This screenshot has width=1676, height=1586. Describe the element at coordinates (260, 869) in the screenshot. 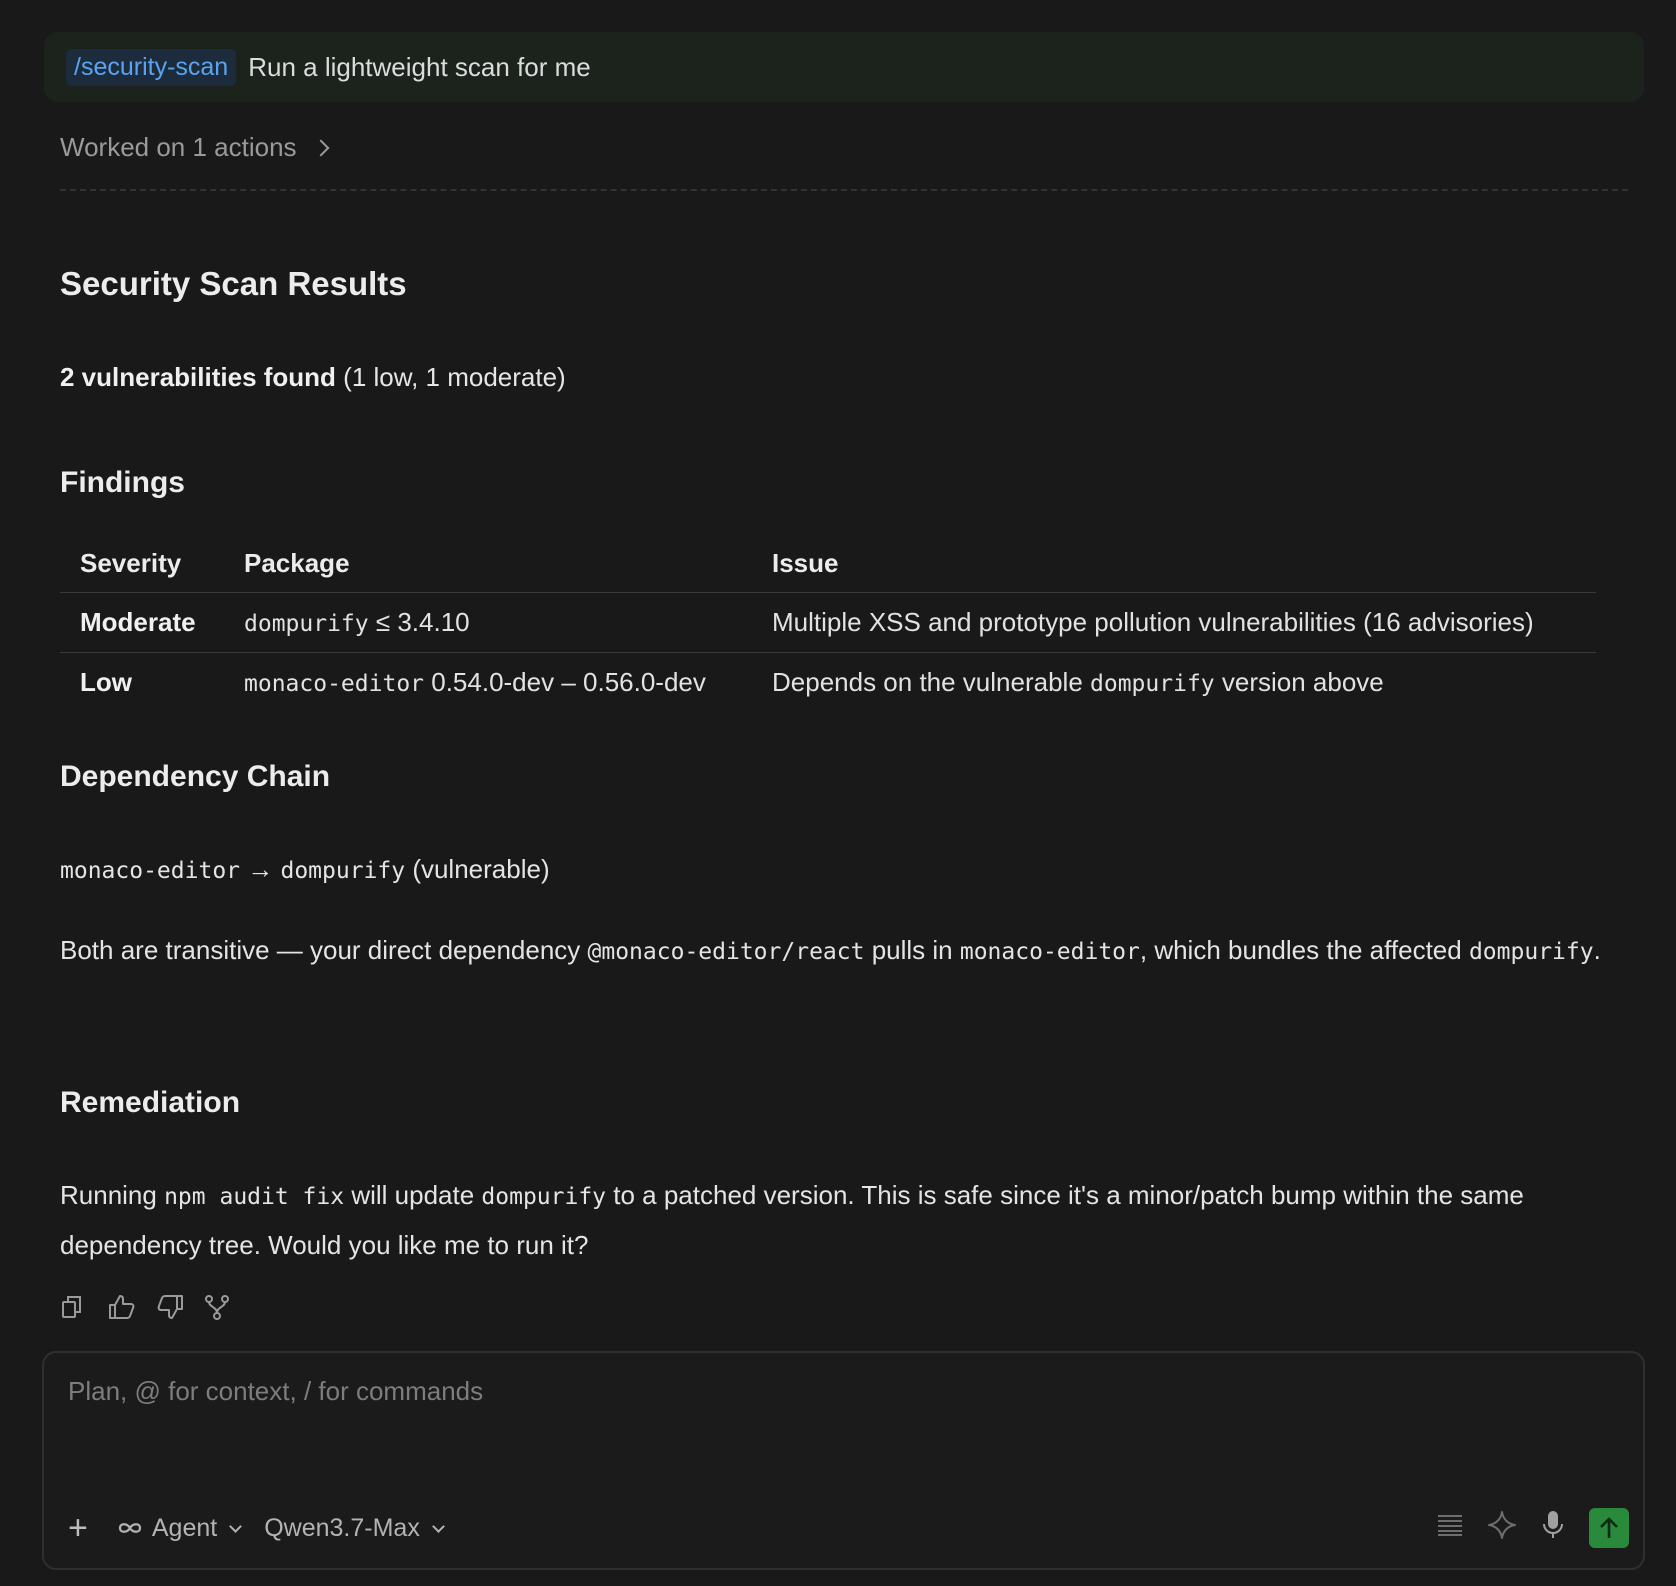

I see `chain-arrow: →` at that location.